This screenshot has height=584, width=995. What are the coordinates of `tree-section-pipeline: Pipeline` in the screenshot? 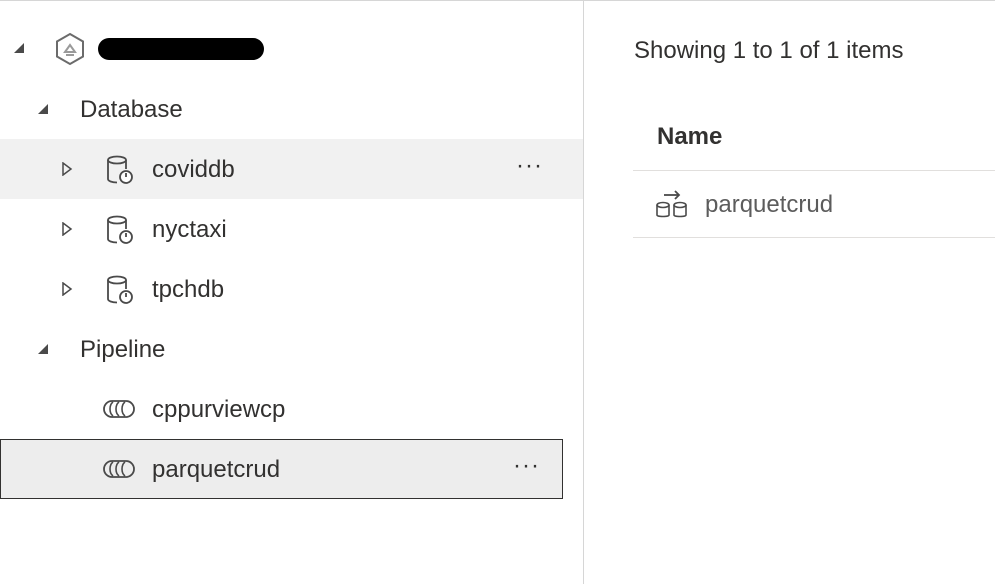 It's located at (291, 349).